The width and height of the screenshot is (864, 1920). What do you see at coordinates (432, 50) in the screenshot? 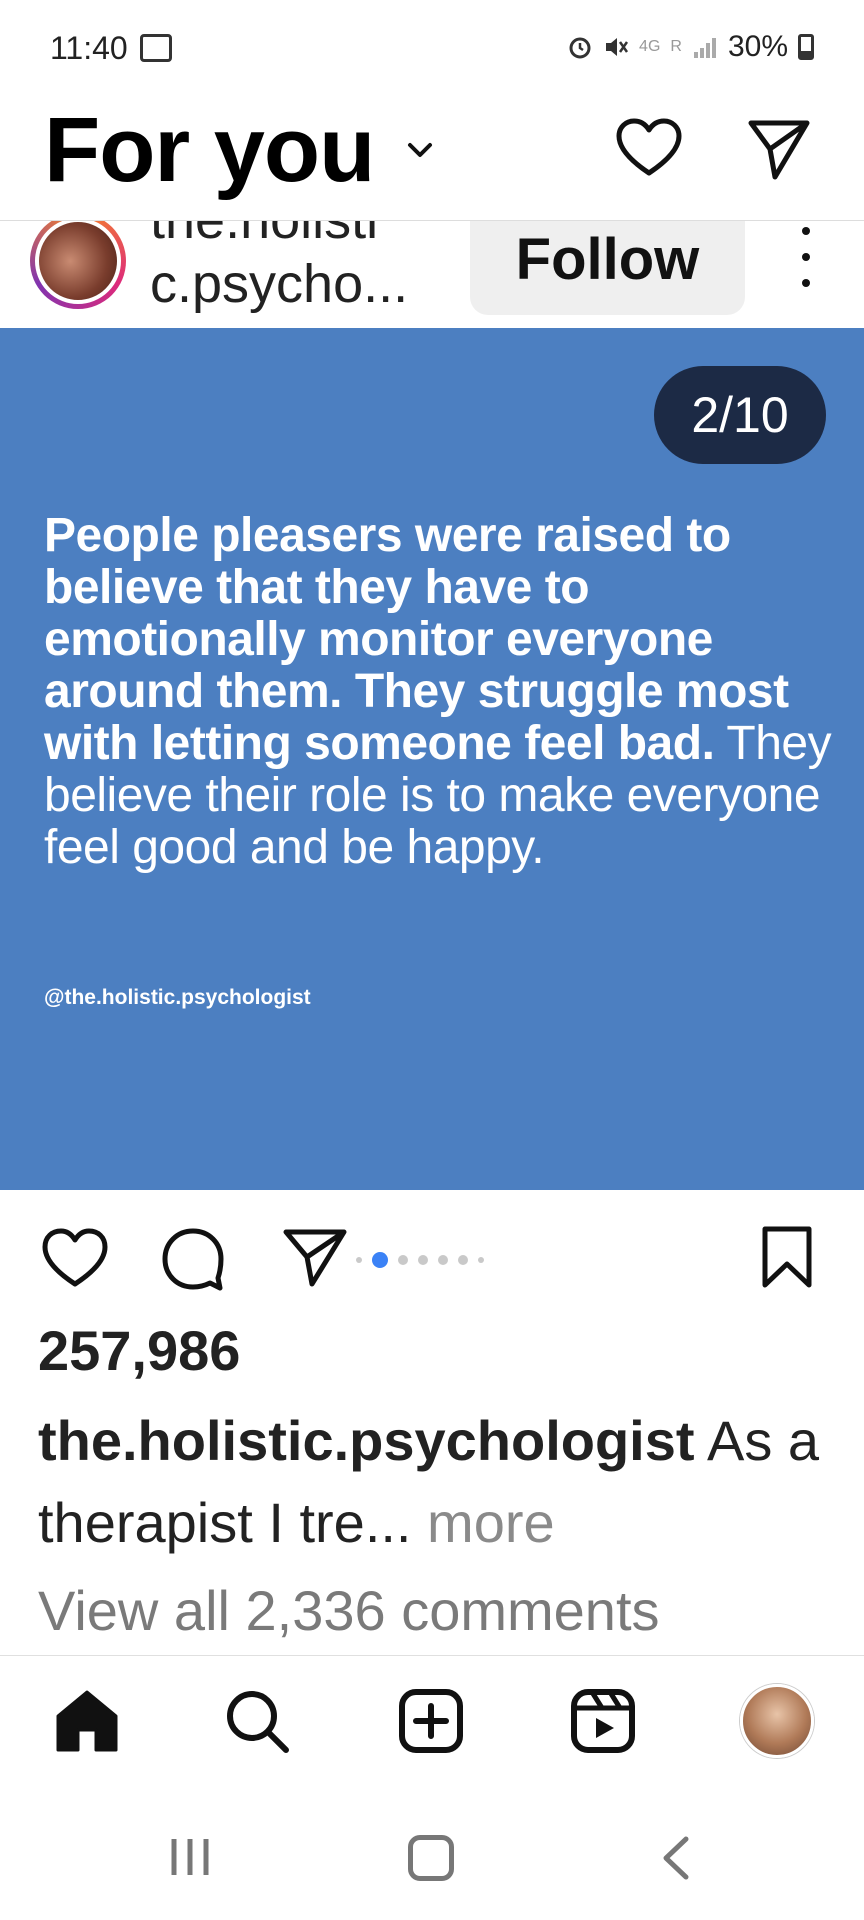
I see `status-bar: 11:40 4G R 30%` at bounding box center [432, 50].